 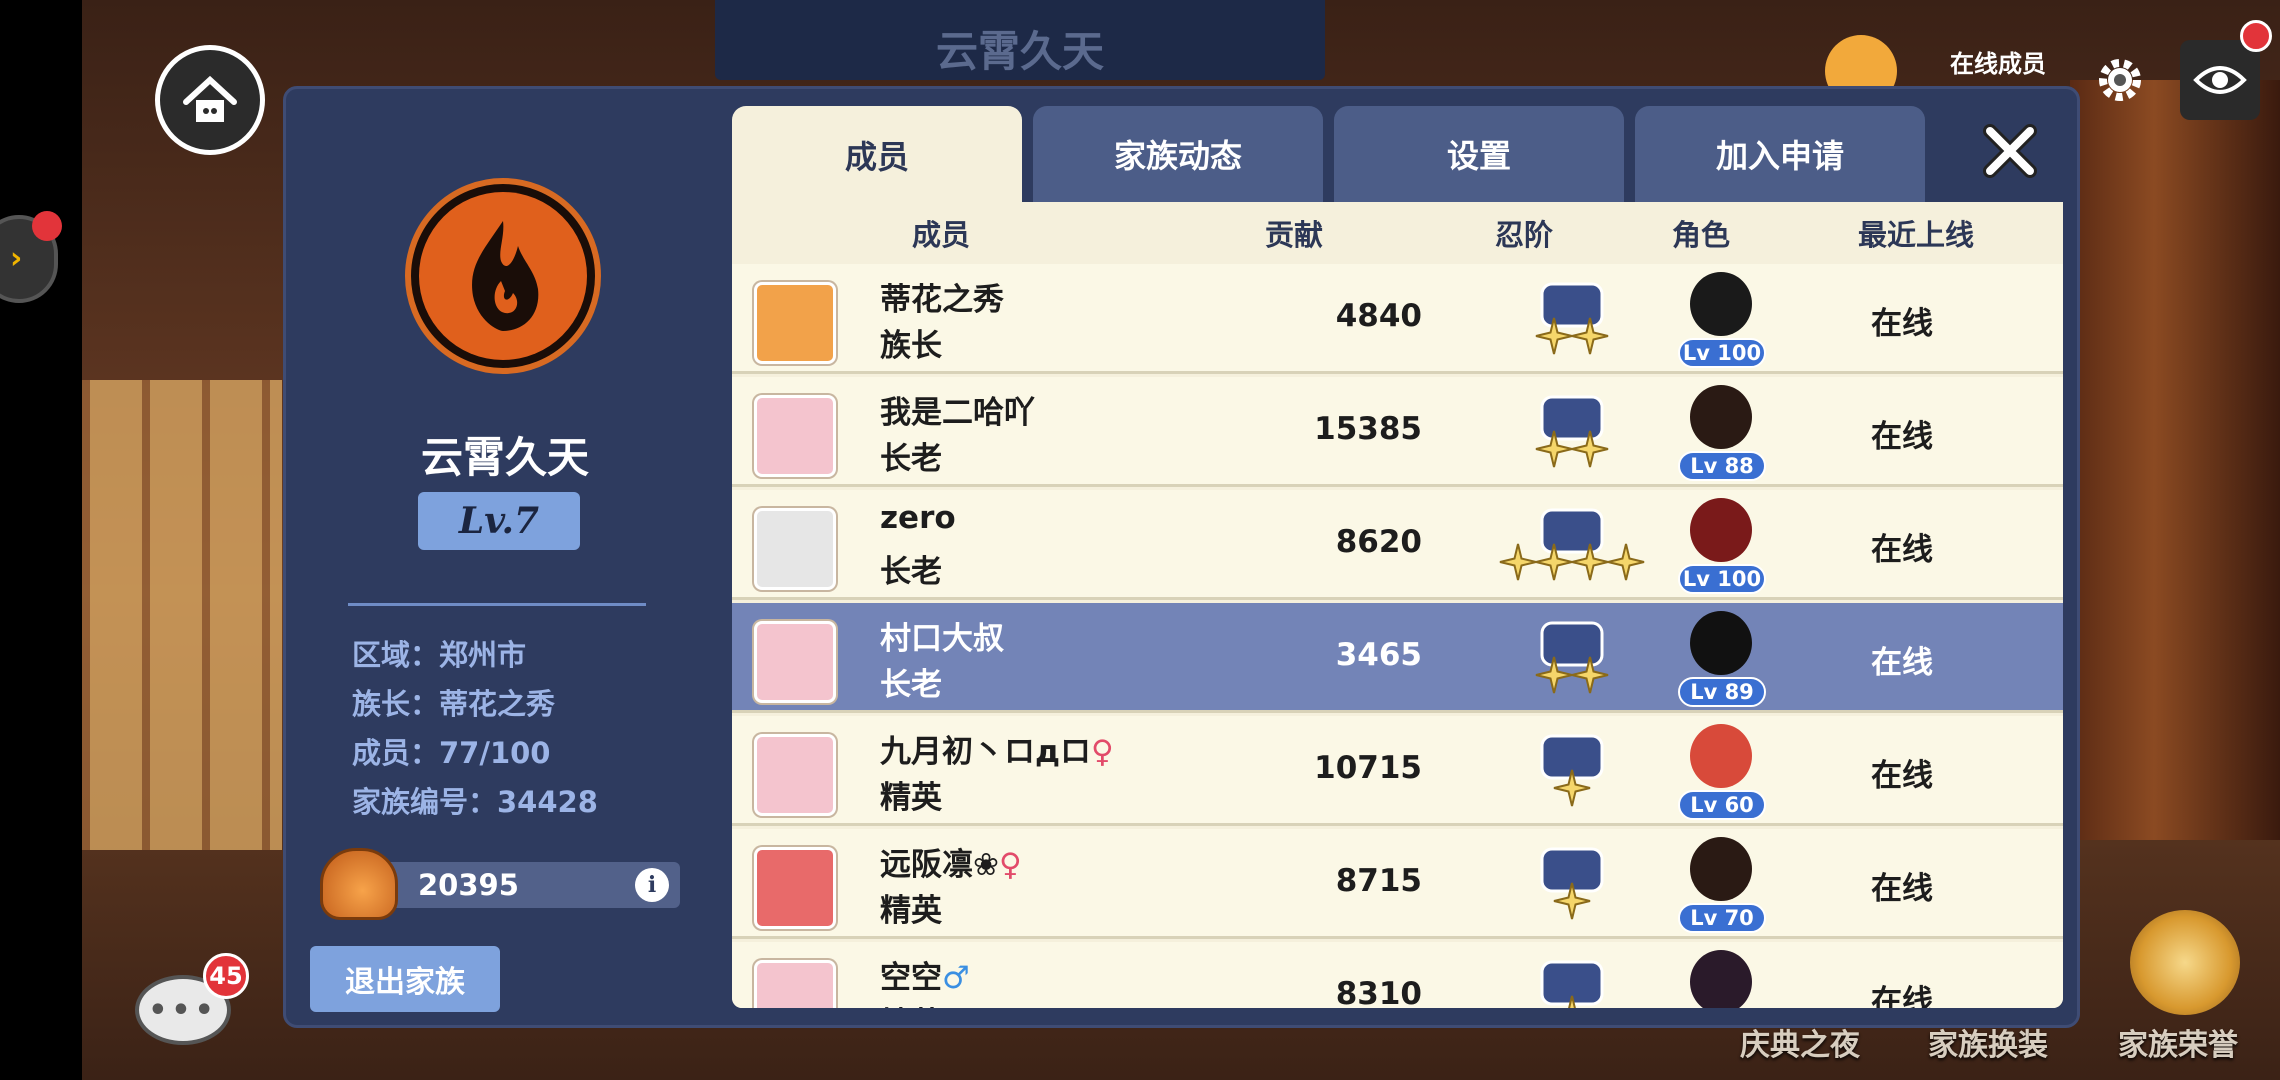 I want to click on family-leader: 族长：蒂花之秀, so click(x=454, y=704).